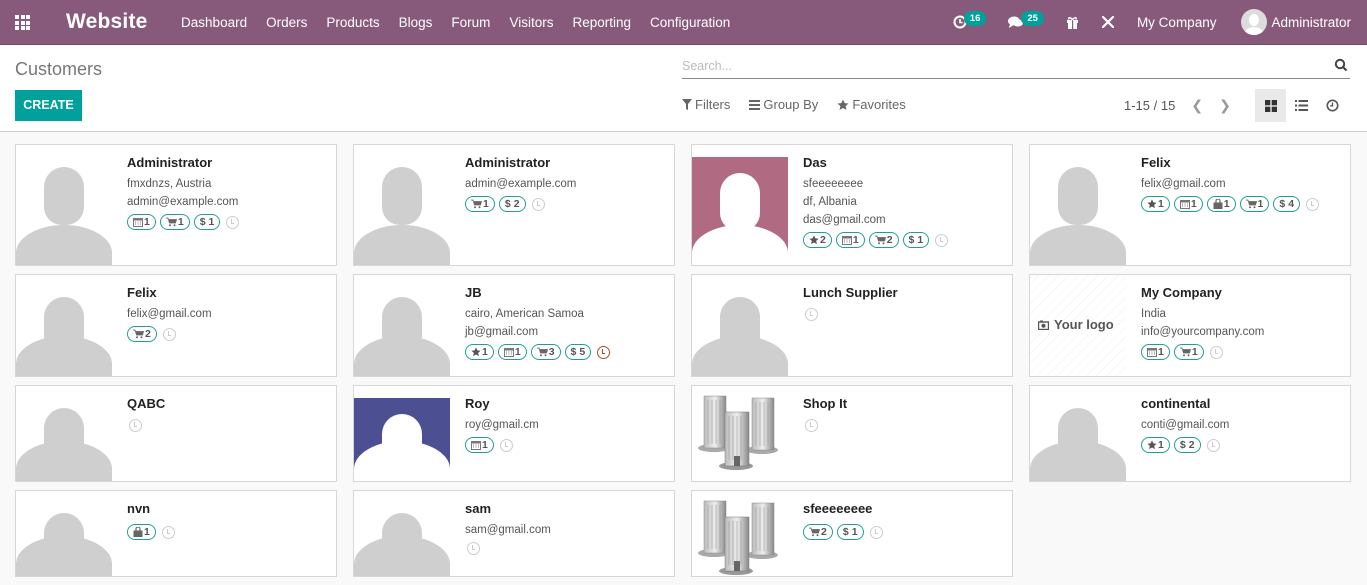 The image size is (1367, 585). What do you see at coordinates (970, 19) in the screenshot?
I see `activity-button: 16` at bounding box center [970, 19].